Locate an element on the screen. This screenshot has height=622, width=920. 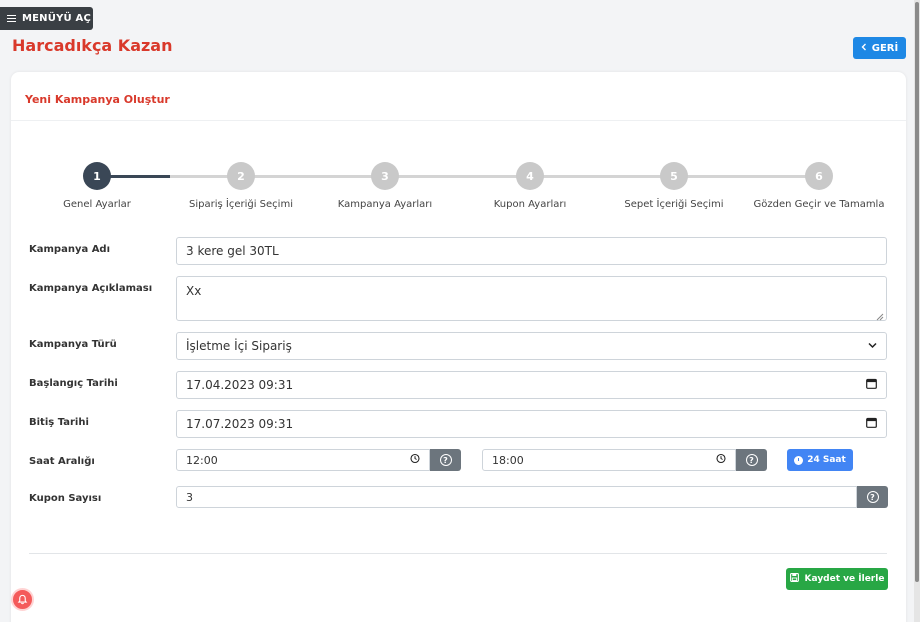
start-date-input: 17.04.2023 09:31 is located at coordinates (531, 385).